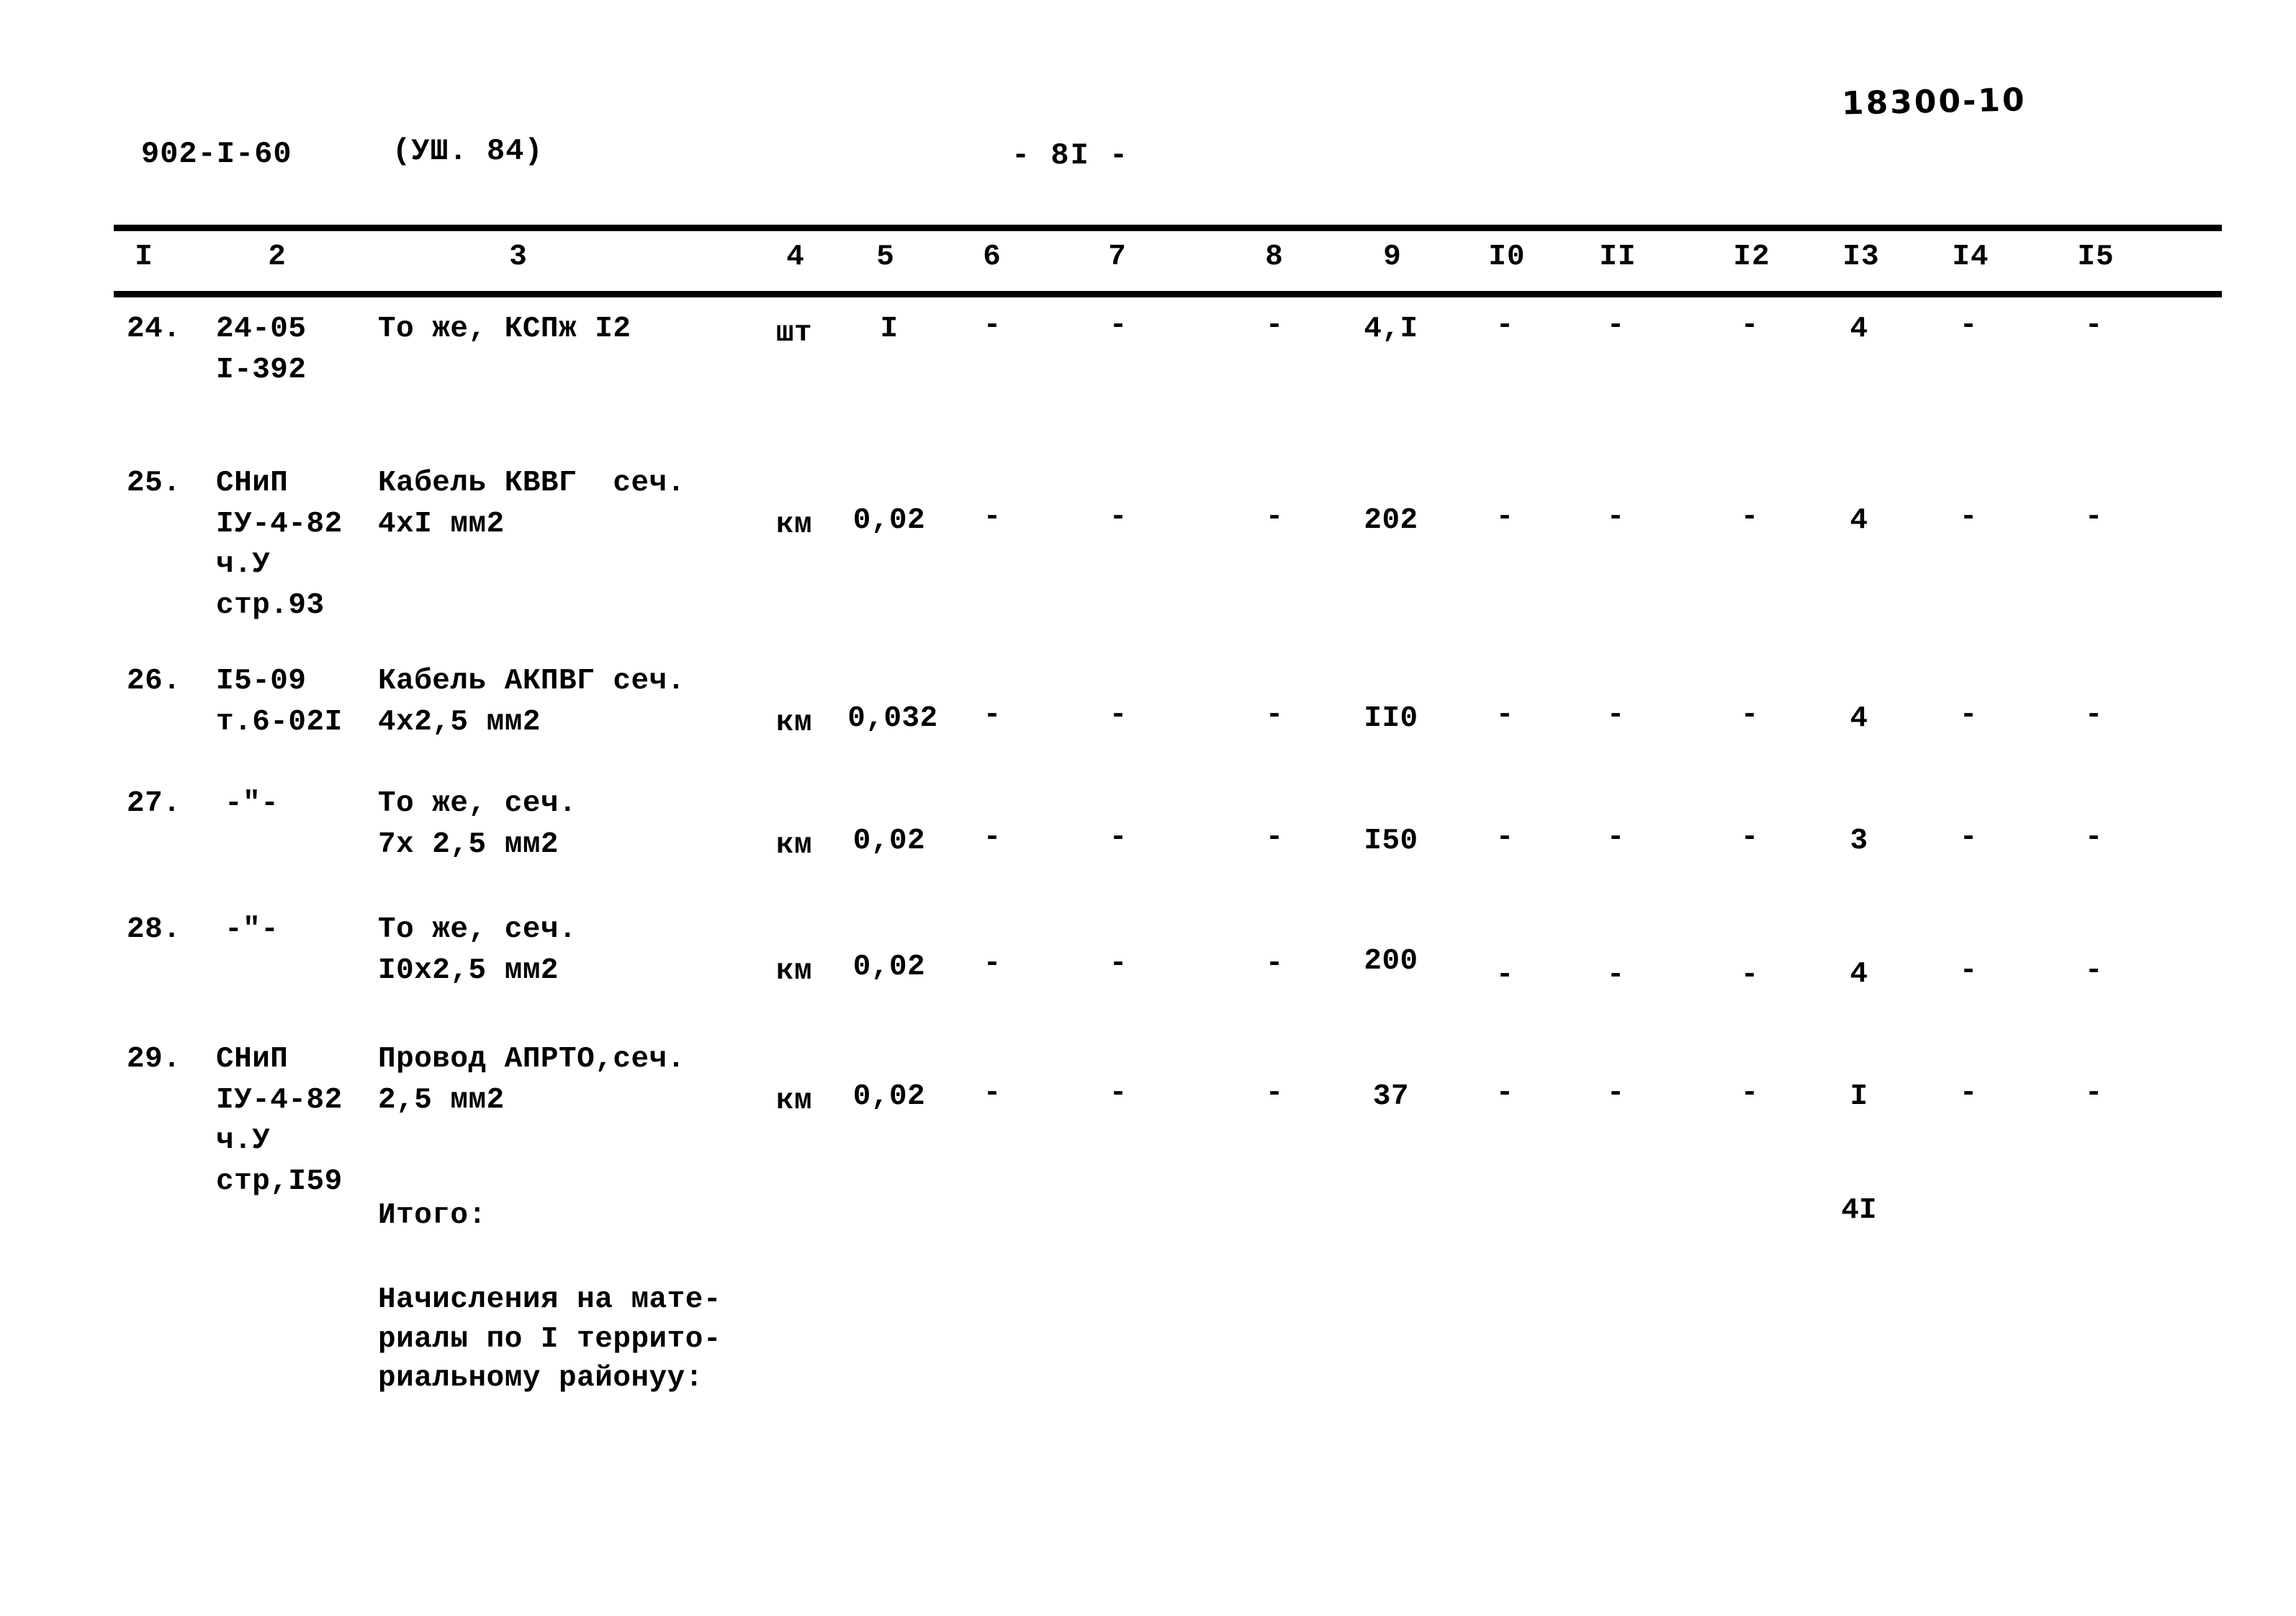 This screenshot has height=1616, width=2296. What do you see at coordinates (1393, 257) in the screenshot?
I see `column-header-9: 9` at bounding box center [1393, 257].